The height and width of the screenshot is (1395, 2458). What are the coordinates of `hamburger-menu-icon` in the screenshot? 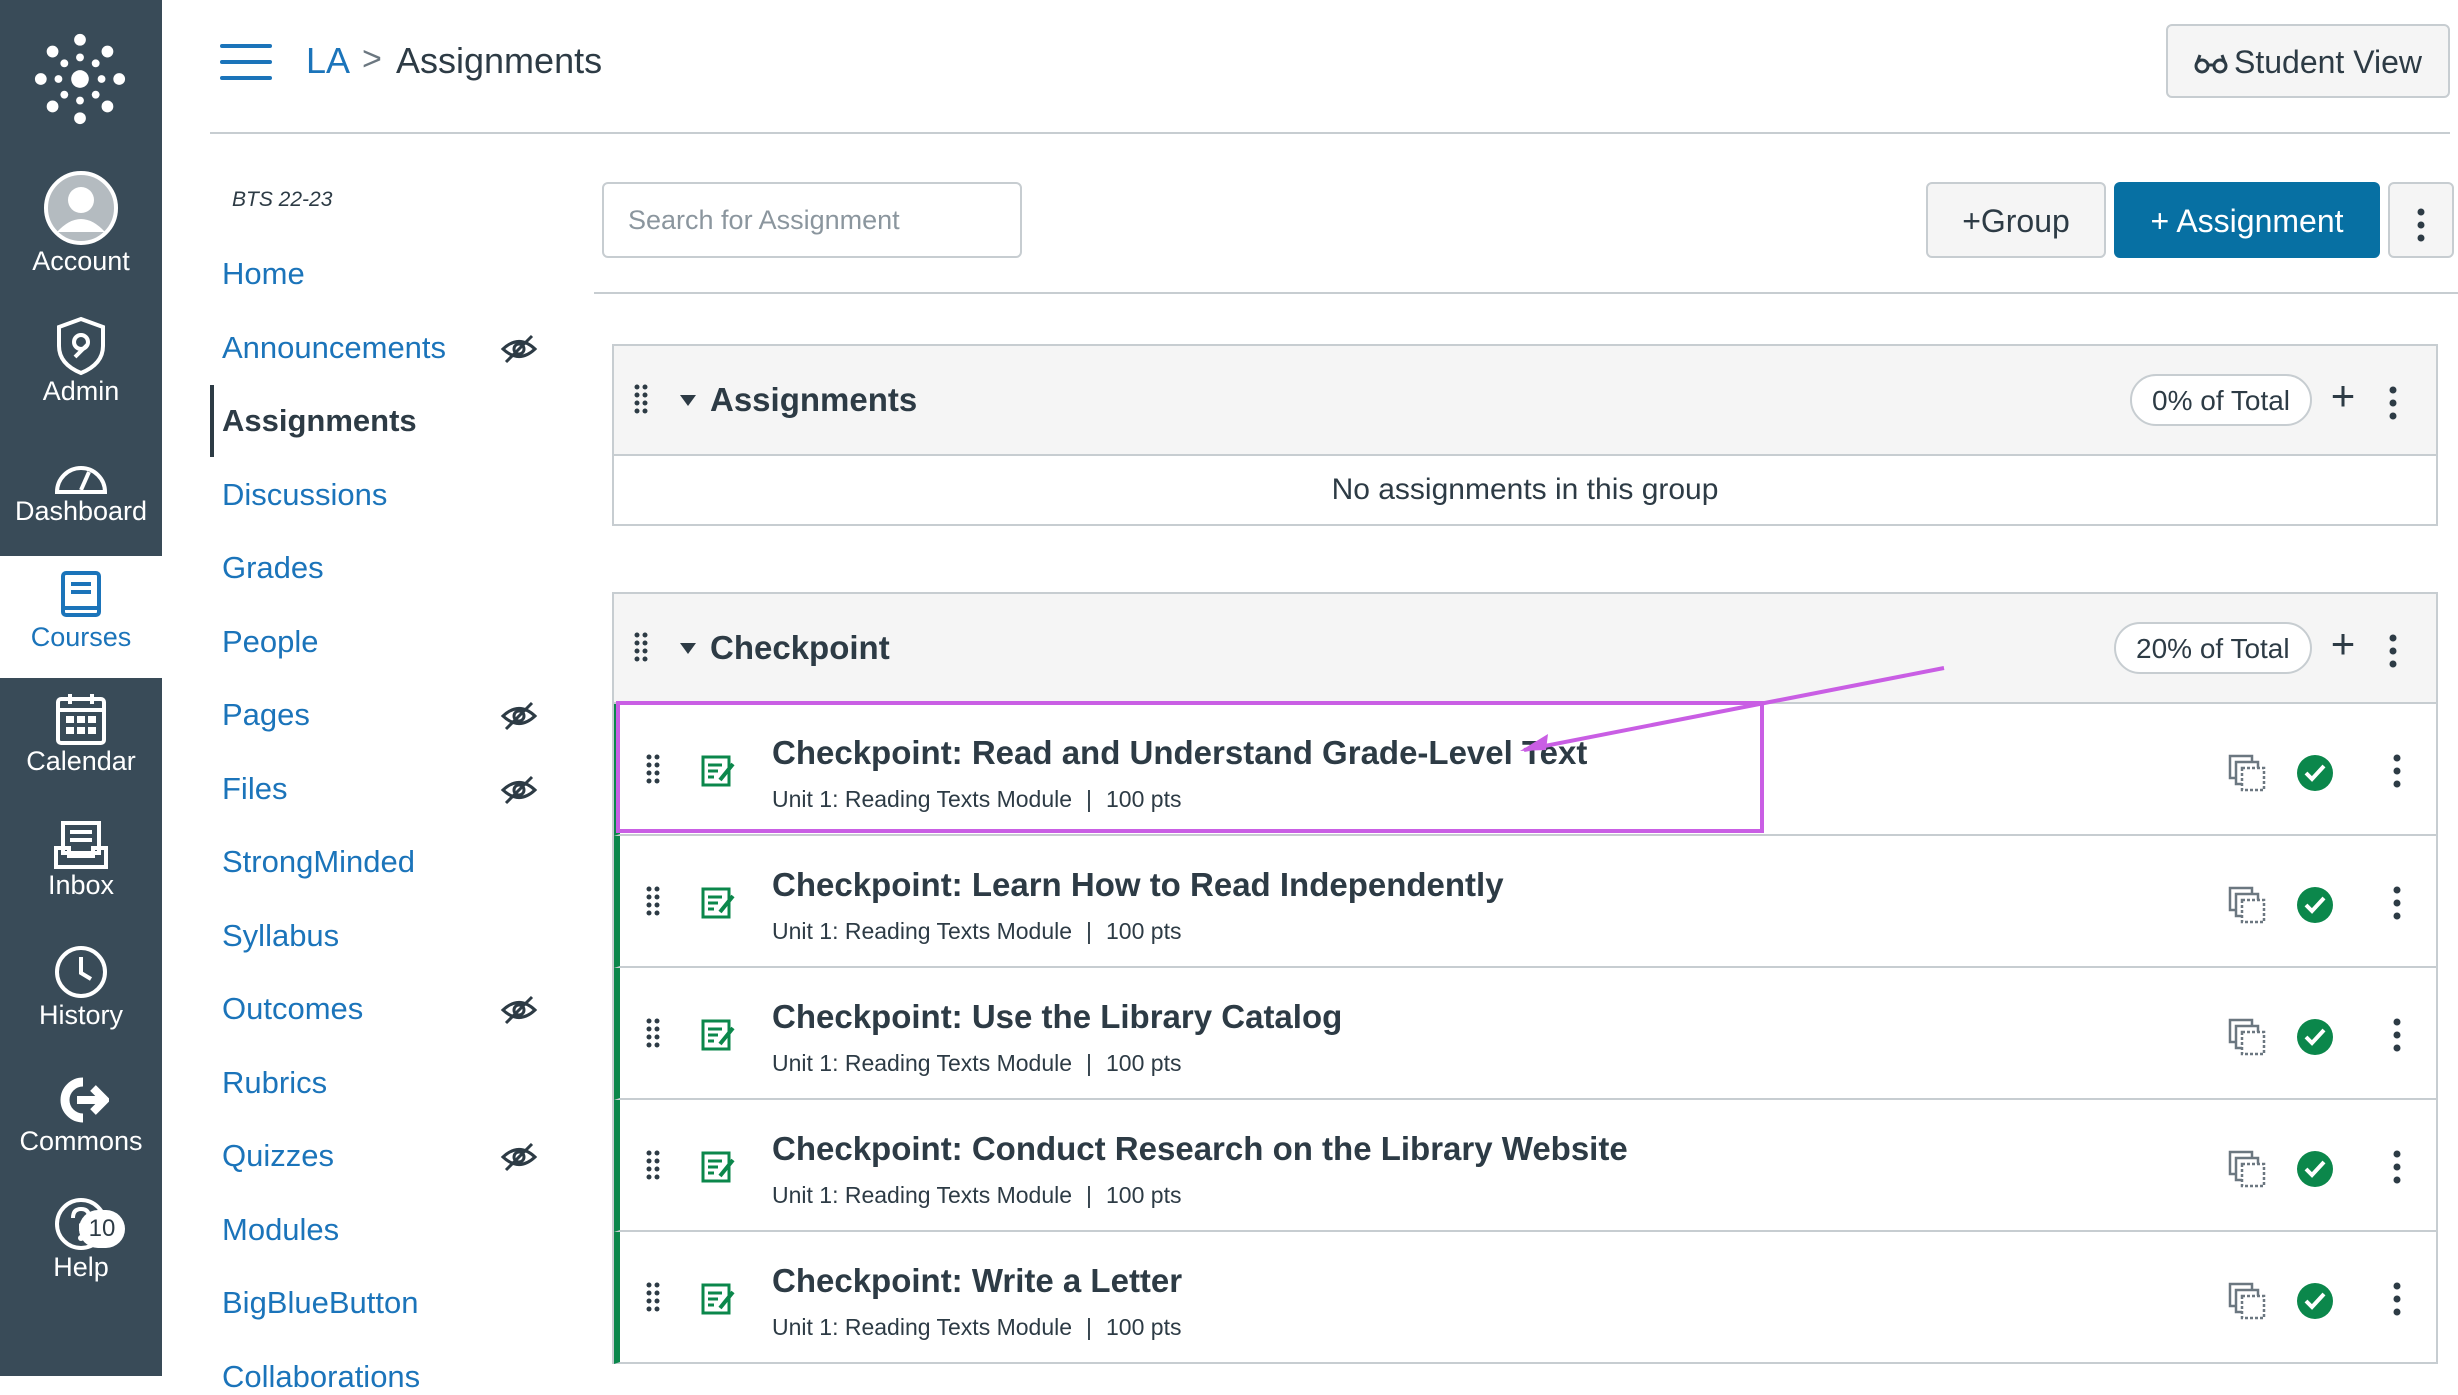 It's located at (246, 62).